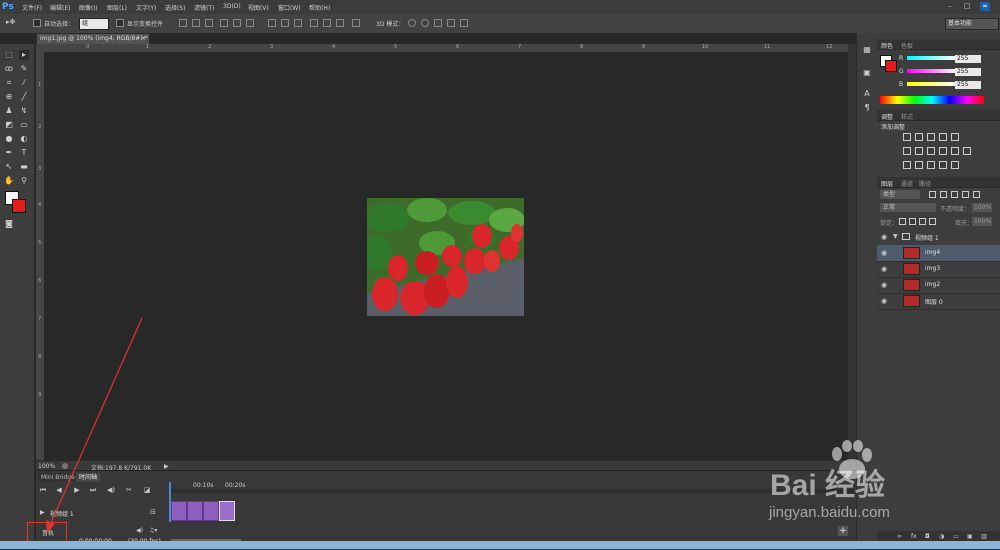 The height and width of the screenshot is (550, 1000). Describe the element at coordinates (88, 477) in the screenshot. I see `tab-timeline: 时间轴` at that location.